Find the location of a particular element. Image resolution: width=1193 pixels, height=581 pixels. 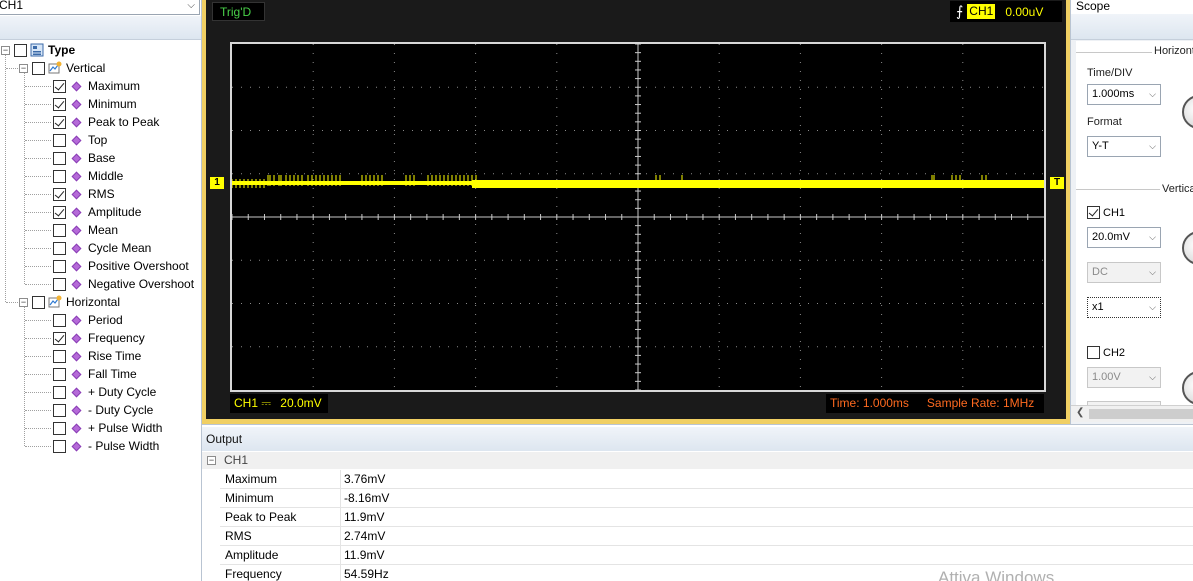

measure-item-label: Mean is located at coordinates (103, 230).